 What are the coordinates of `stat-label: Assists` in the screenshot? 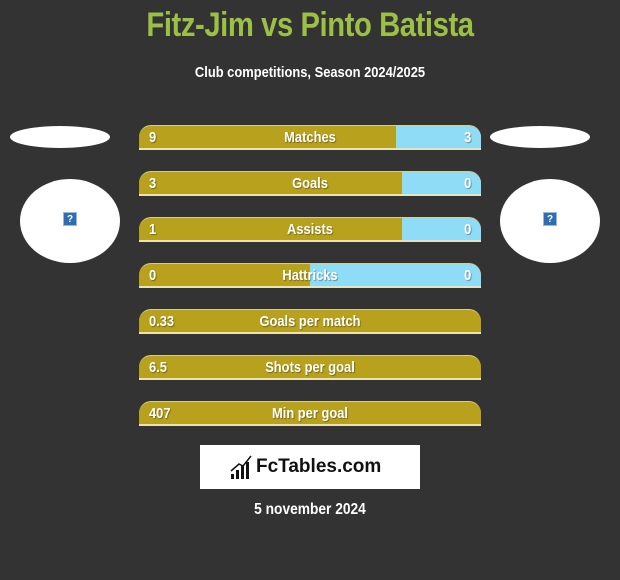 It's located at (310, 229).